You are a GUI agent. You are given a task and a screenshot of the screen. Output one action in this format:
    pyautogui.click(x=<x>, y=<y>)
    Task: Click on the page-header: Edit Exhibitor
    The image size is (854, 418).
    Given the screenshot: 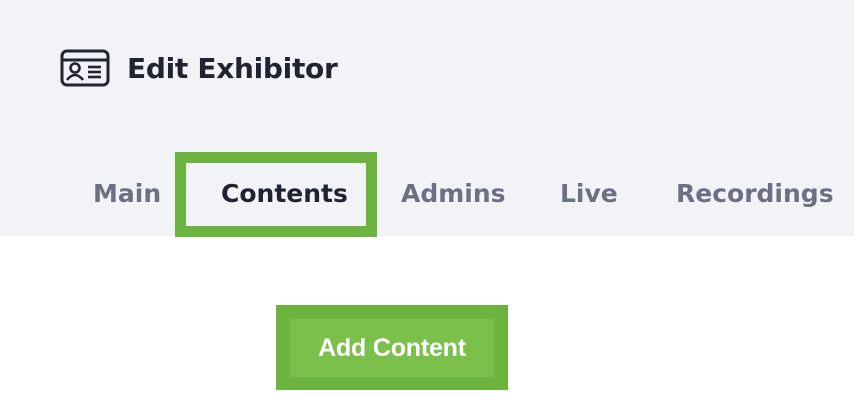 What is the action you would take?
    pyautogui.click(x=199, y=68)
    